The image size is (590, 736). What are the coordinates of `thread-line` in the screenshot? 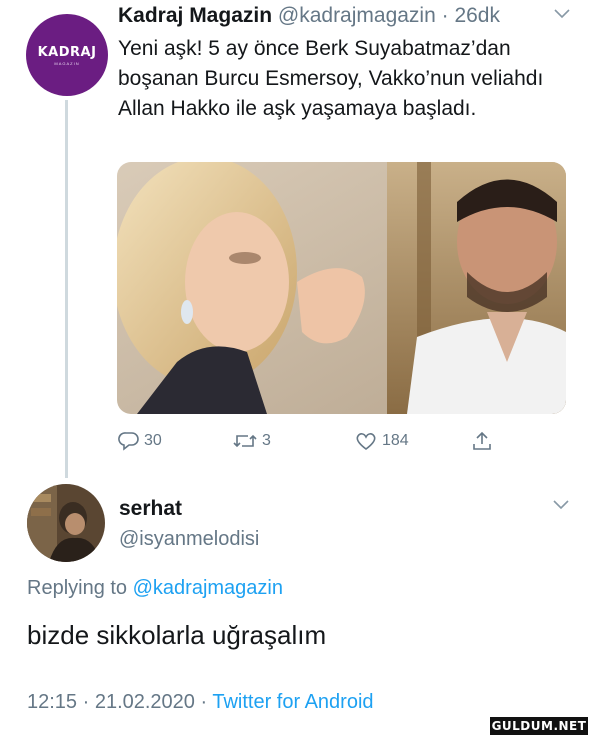 It's located at (66, 289).